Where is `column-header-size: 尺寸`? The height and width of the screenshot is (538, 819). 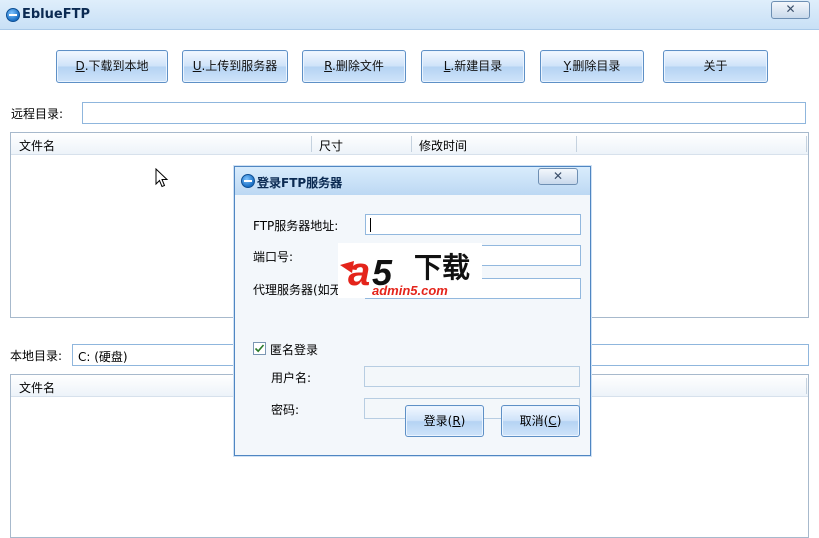 column-header-size: 尺寸 is located at coordinates (331, 145).